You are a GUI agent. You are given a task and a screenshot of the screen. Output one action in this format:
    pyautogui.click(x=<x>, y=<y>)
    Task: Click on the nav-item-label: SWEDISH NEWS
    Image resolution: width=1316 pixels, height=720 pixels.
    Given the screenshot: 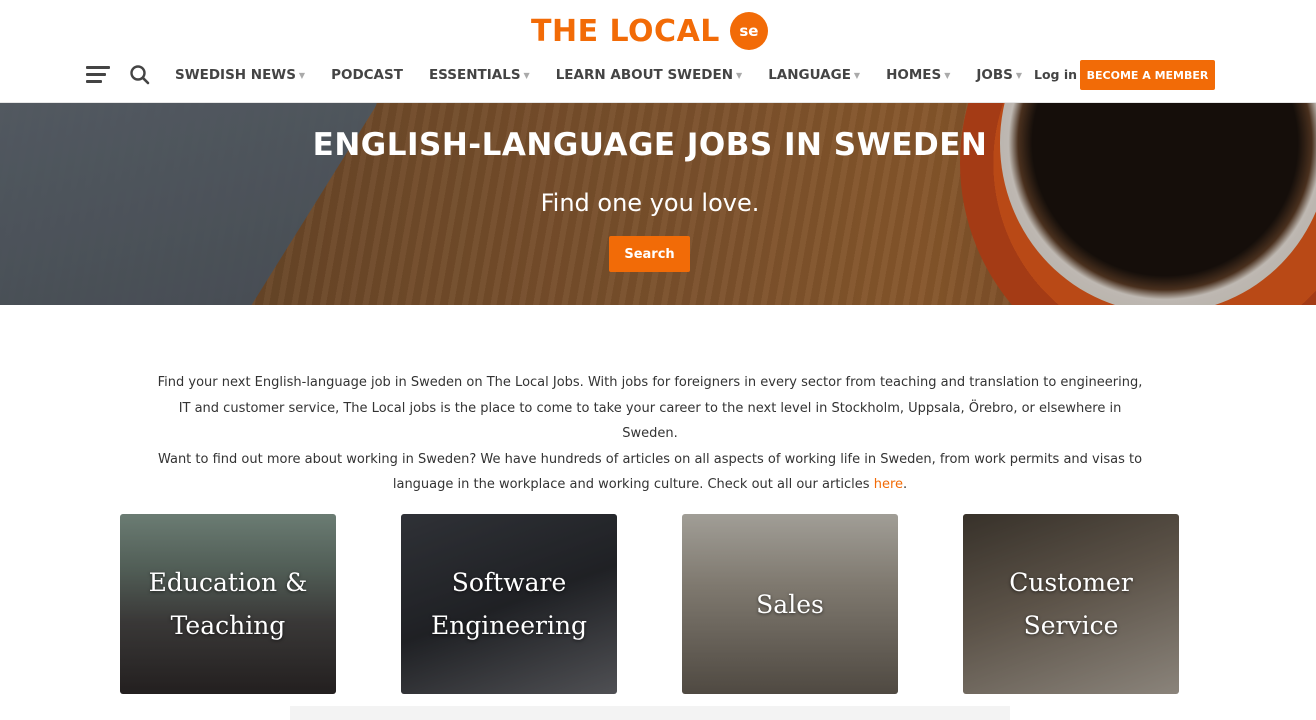 What is the action you would take?
    pyautogui.click(x=235, y=75)
    